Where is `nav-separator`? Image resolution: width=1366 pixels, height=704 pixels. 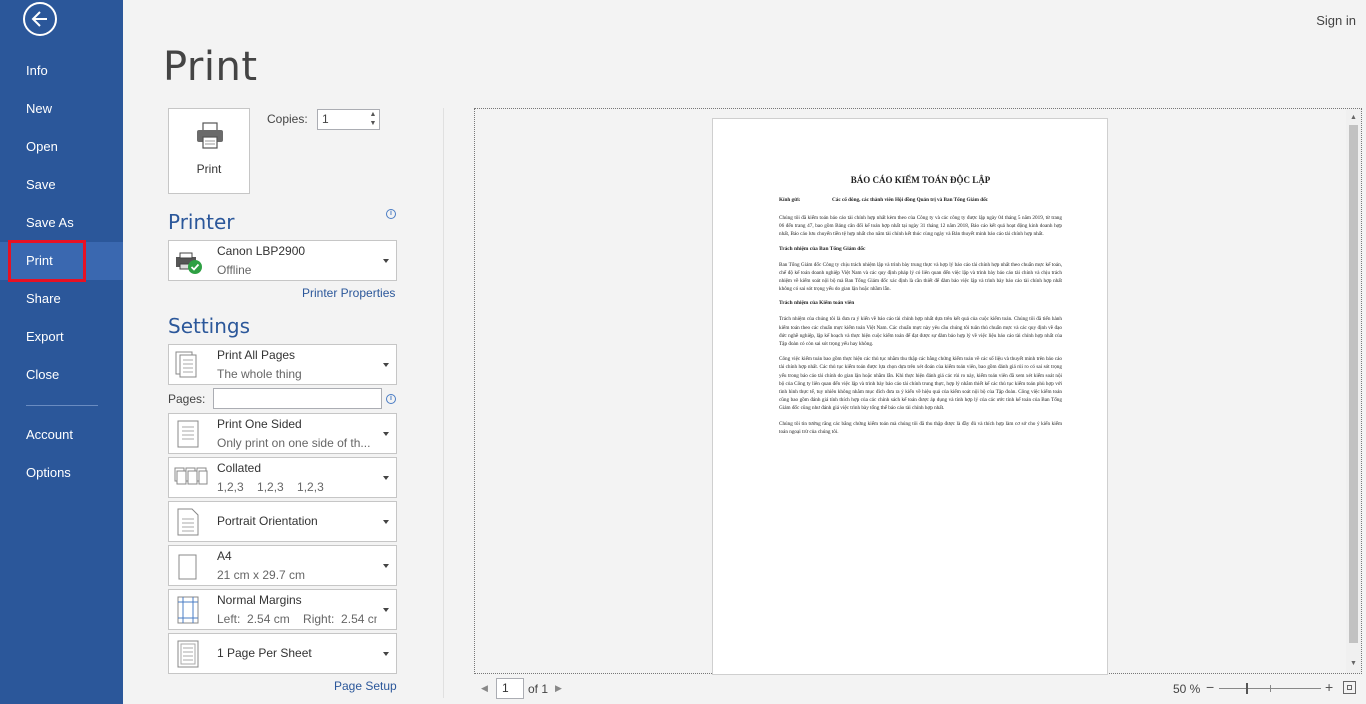 nav-separator is located at coordinates (62, 405).